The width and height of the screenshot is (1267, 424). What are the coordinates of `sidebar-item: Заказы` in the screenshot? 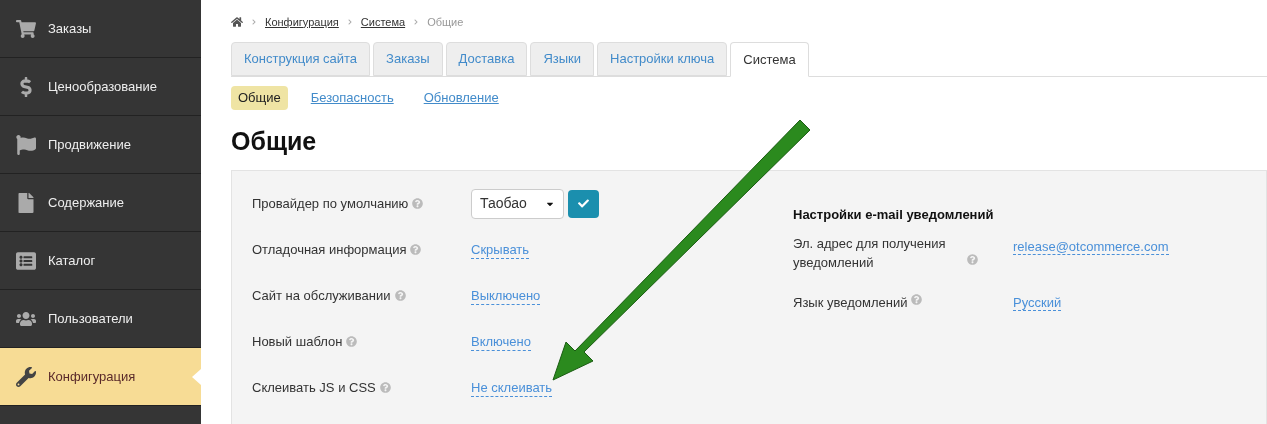 It's located at (100, 29).